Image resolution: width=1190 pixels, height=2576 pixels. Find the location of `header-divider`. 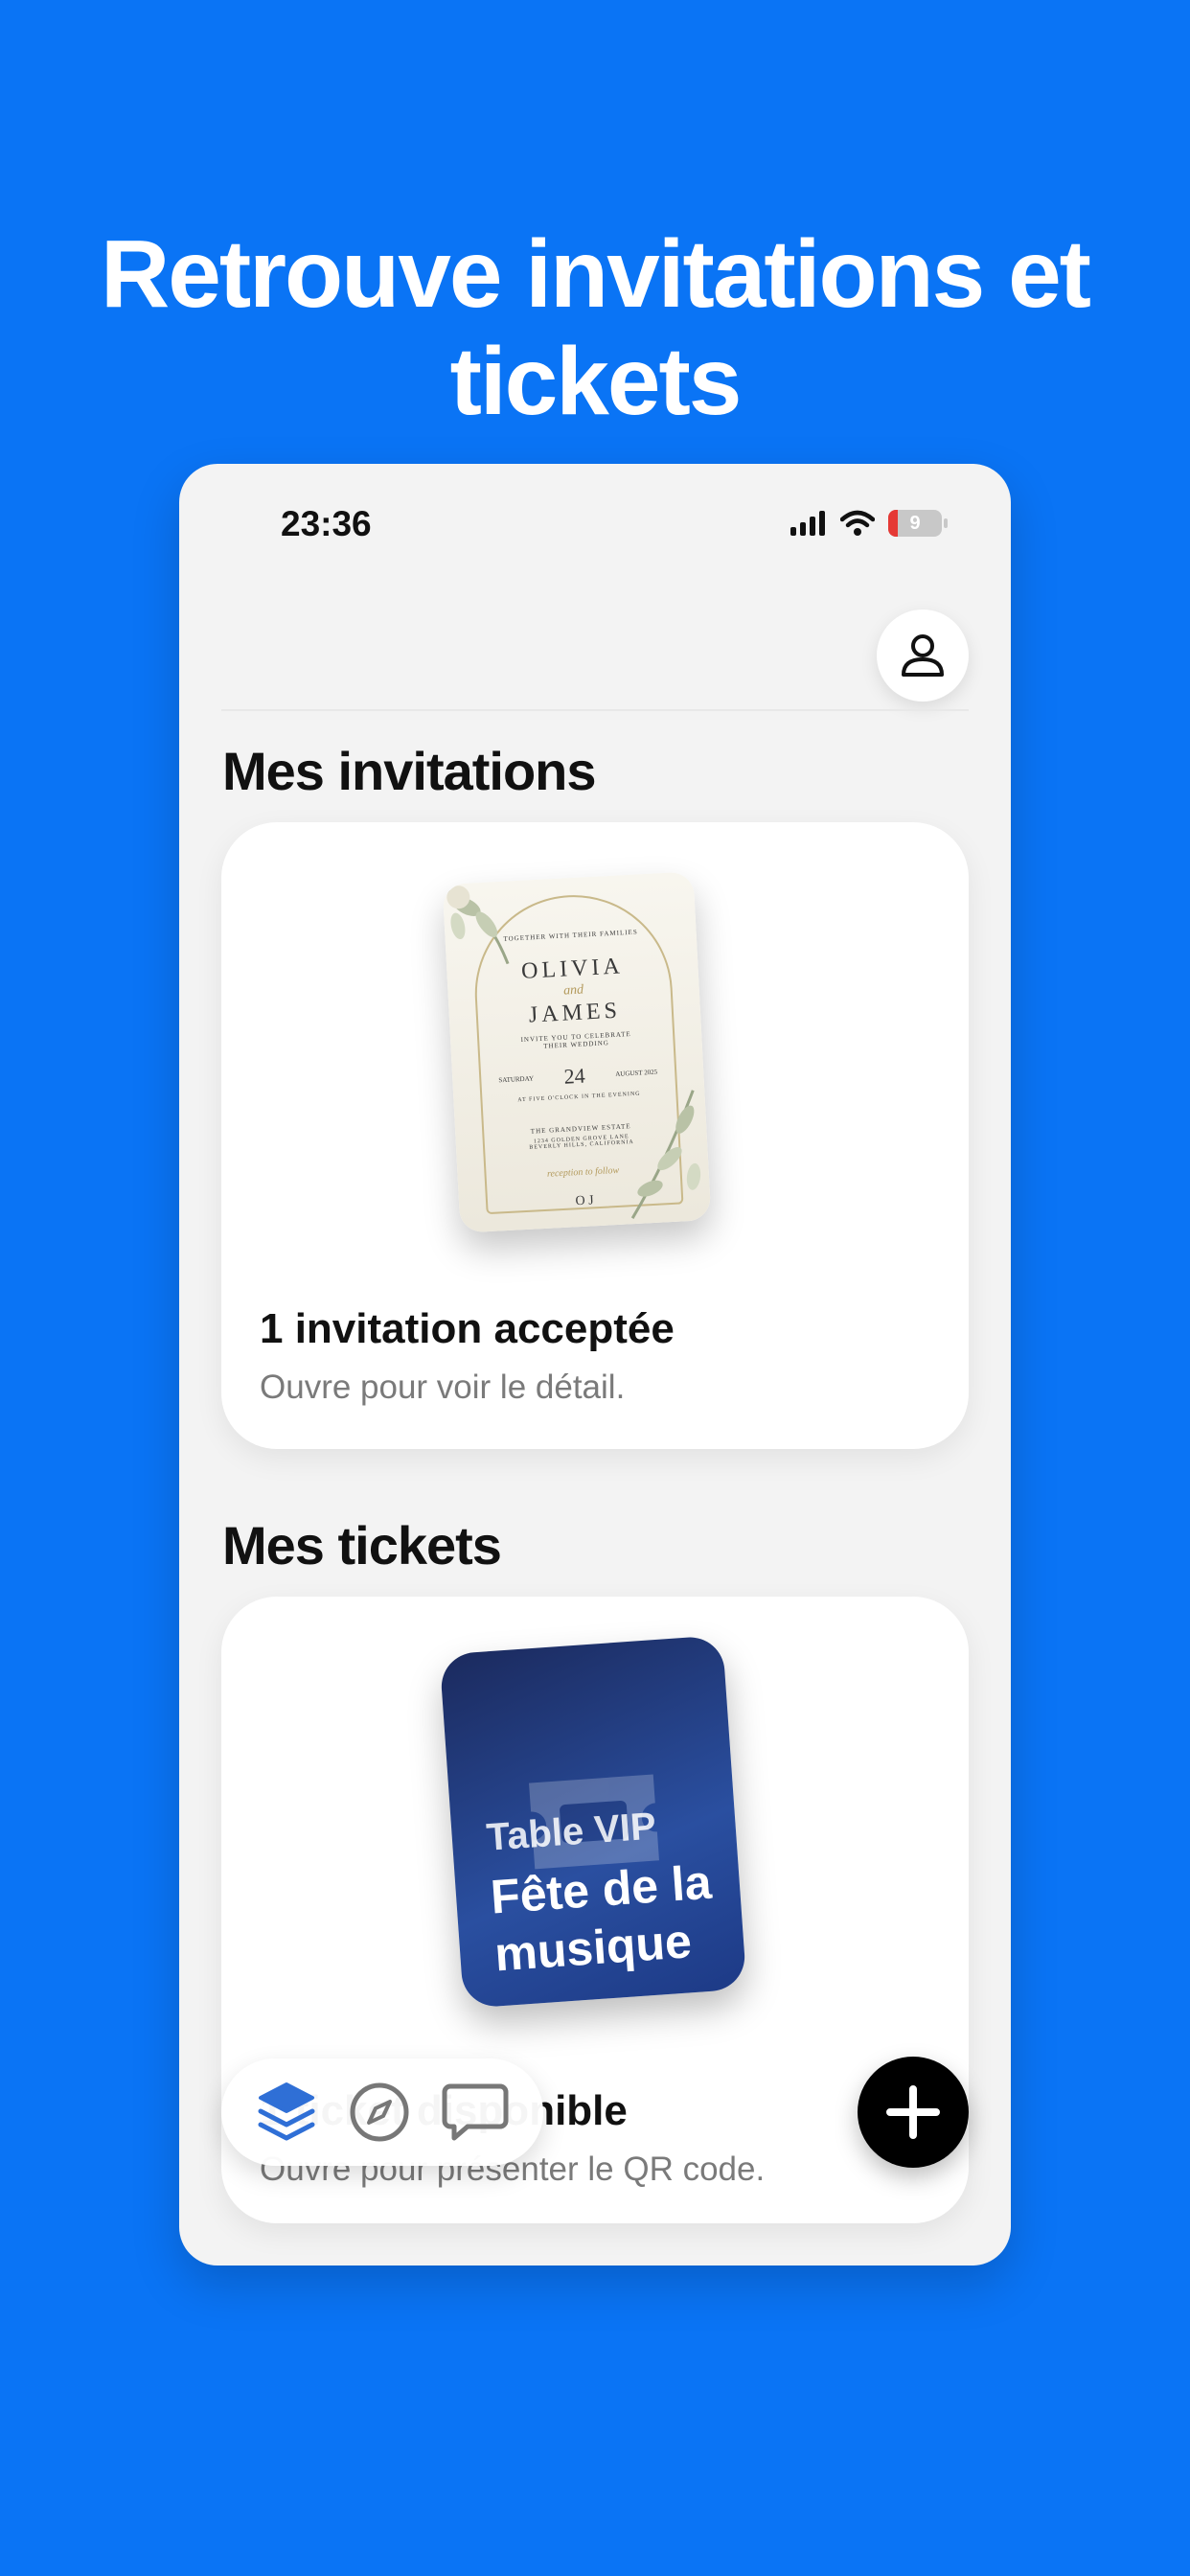

header-divider is located at coordinates (595, 710).